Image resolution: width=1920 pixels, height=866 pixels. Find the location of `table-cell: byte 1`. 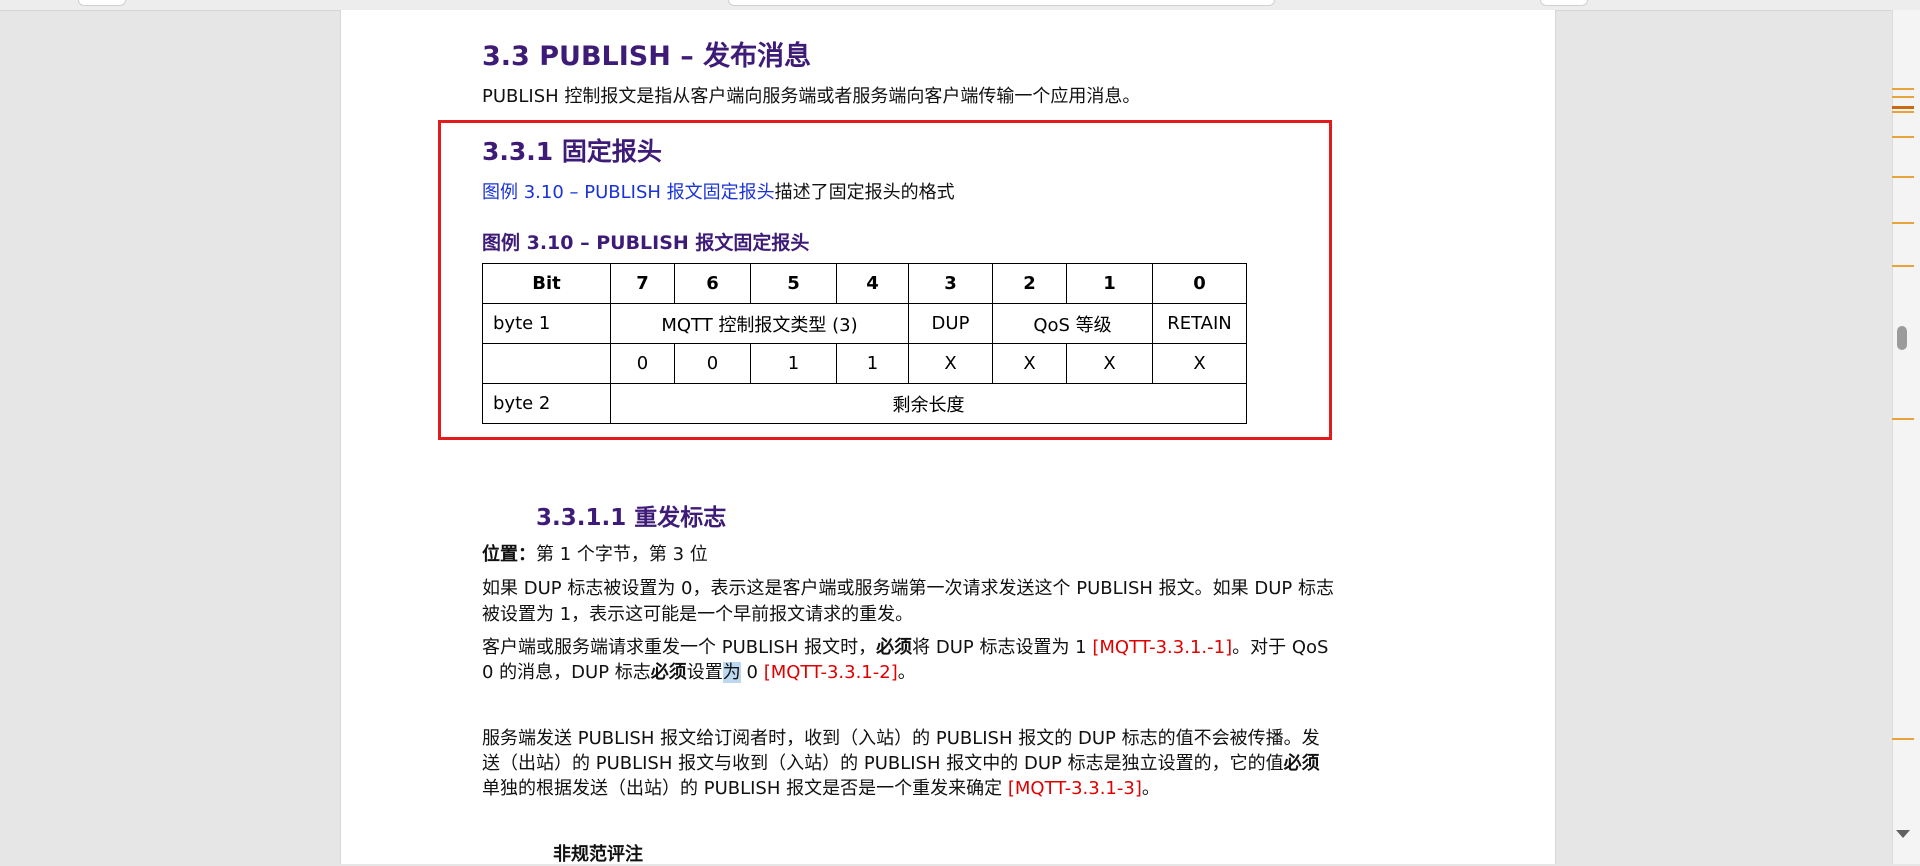

table-cell: byte 1 is located at coordinates (546, 323).